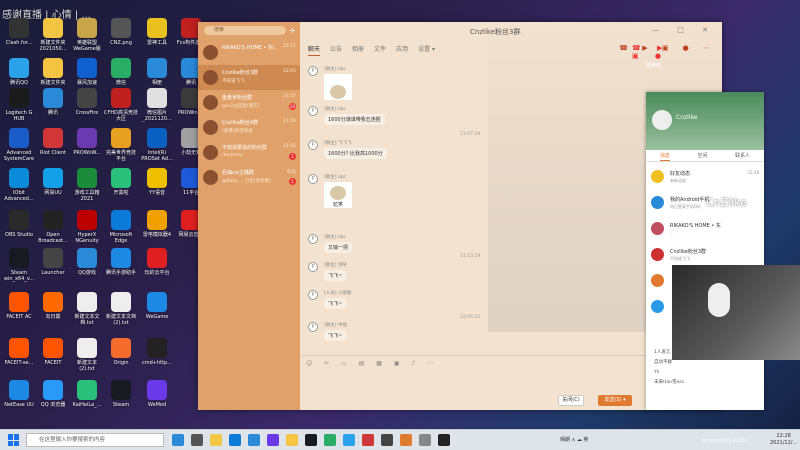  I want to click on desktop-icon: 向日葵, so click(53, 306).